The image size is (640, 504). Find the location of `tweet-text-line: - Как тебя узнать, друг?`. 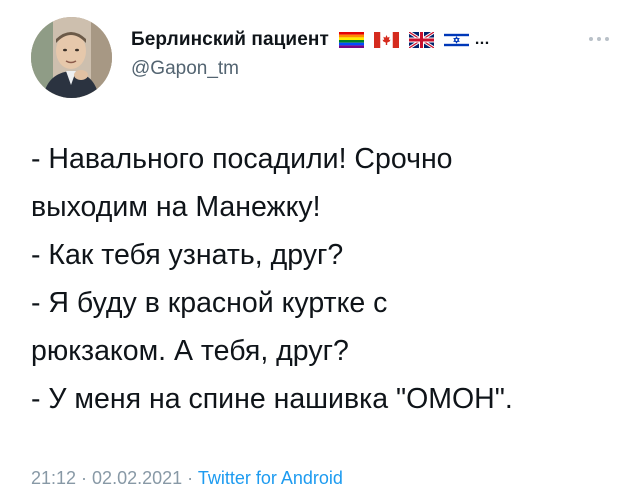

tweet-text-line: - Как тебя узнать, друг? is located at coordinates (187, 255).